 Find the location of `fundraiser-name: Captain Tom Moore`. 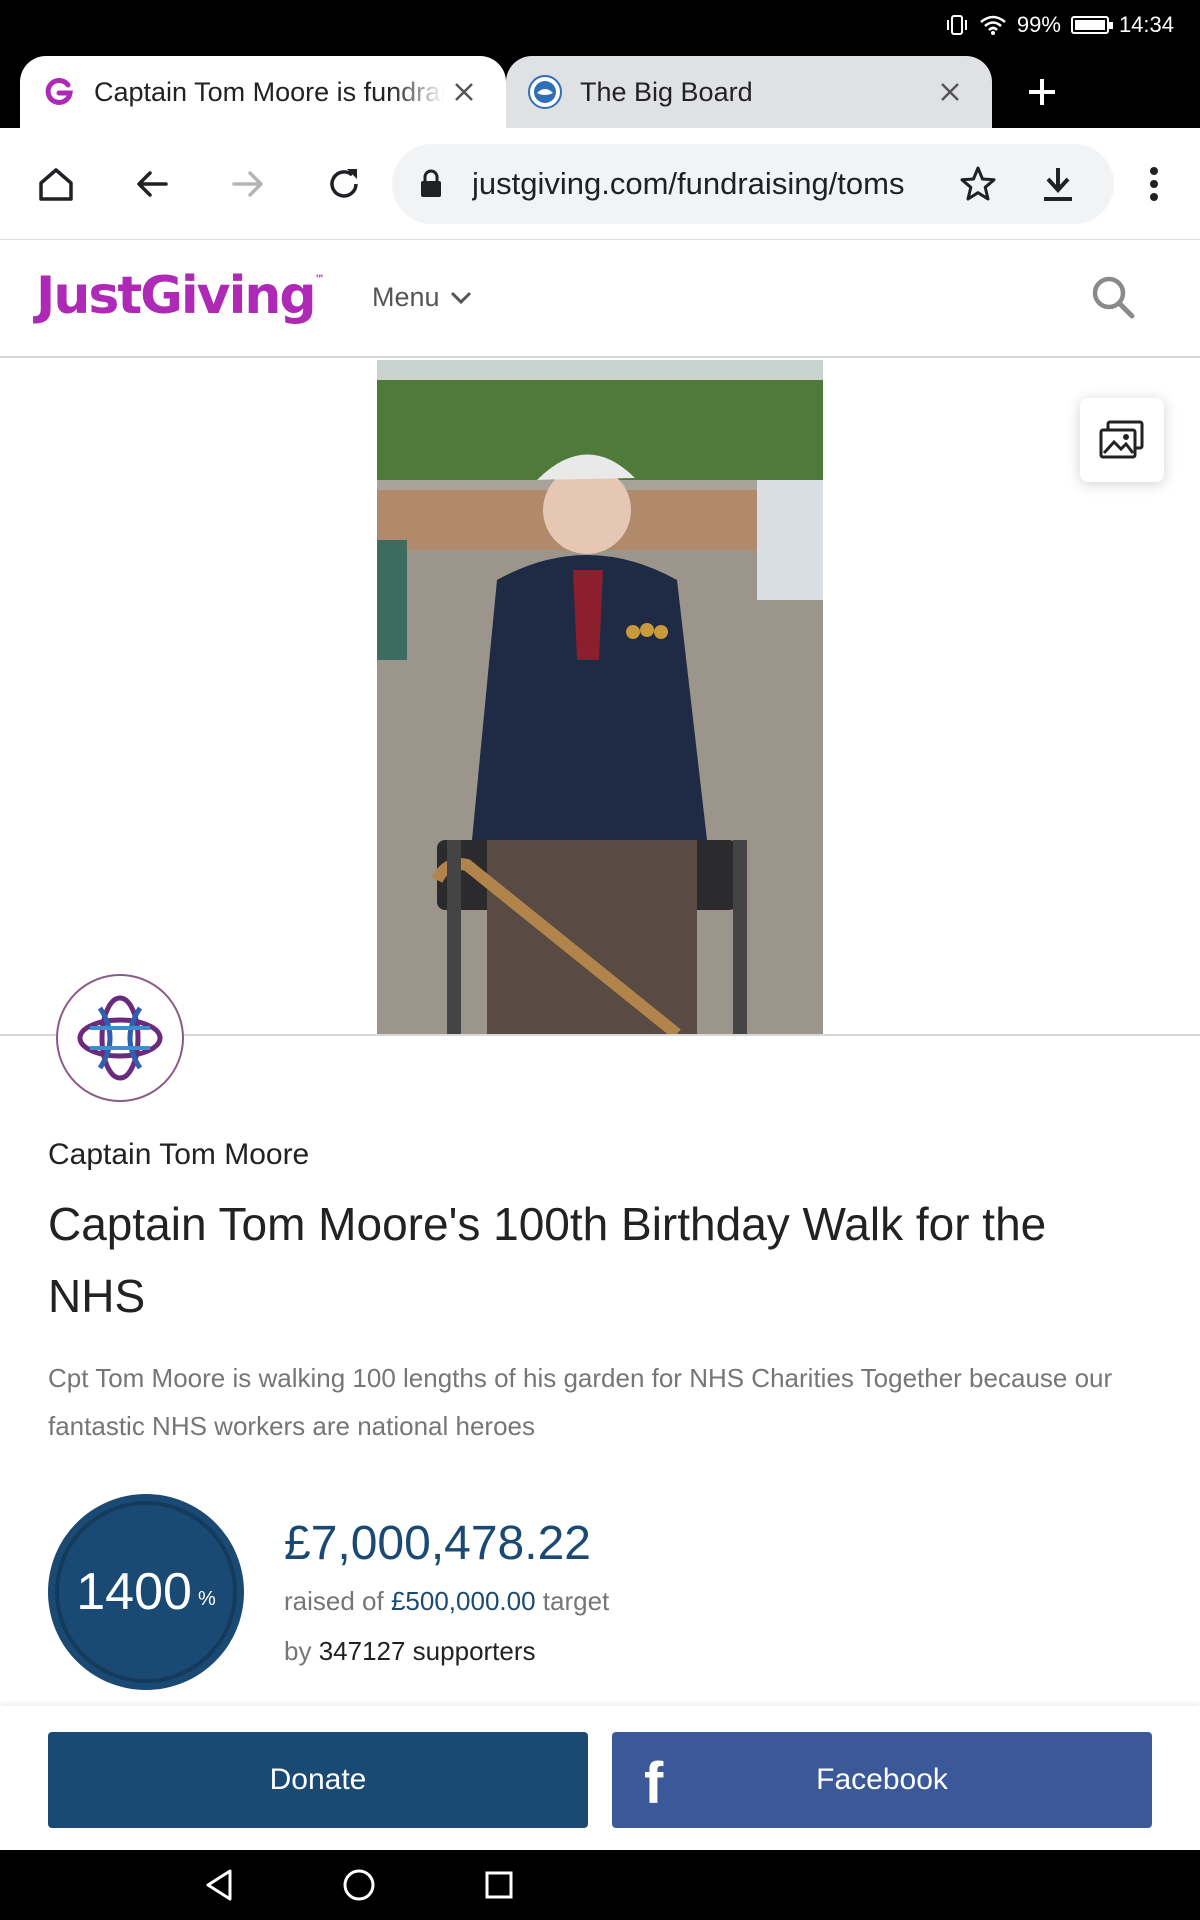

fundraiser-name: Captain Tom Moore is located at coordinates (178, 1155).